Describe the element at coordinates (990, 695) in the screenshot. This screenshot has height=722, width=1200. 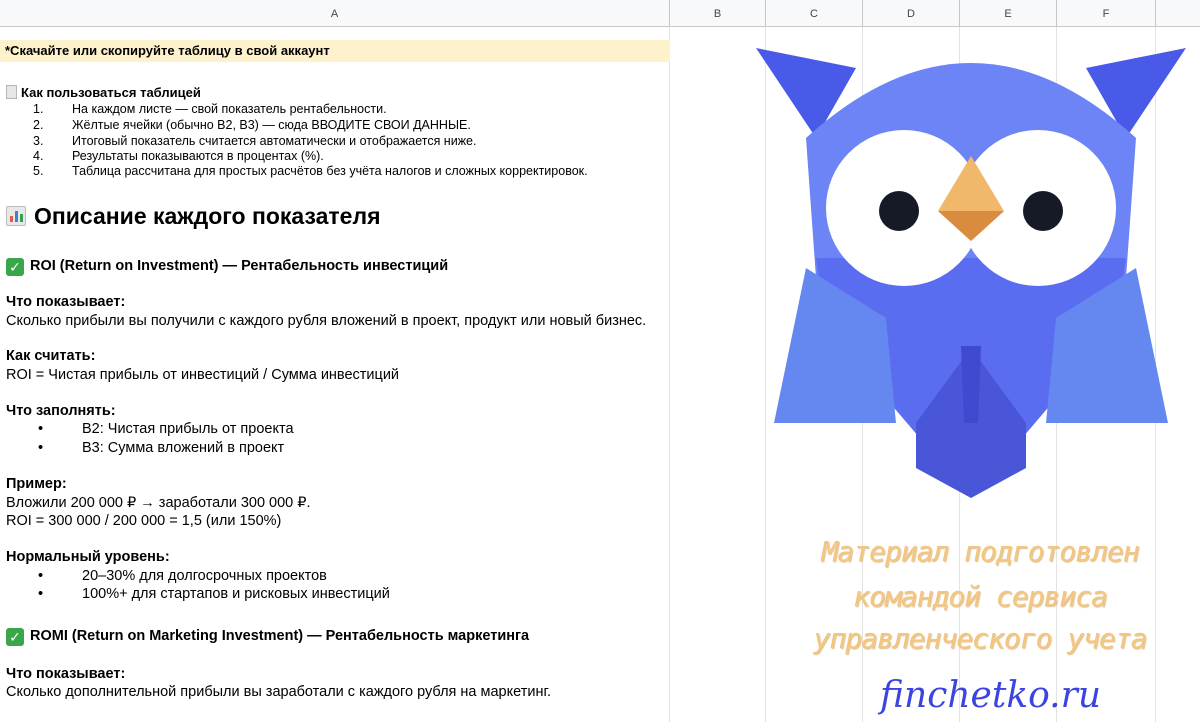
I see `site-link: finchetko.ru` at that location.